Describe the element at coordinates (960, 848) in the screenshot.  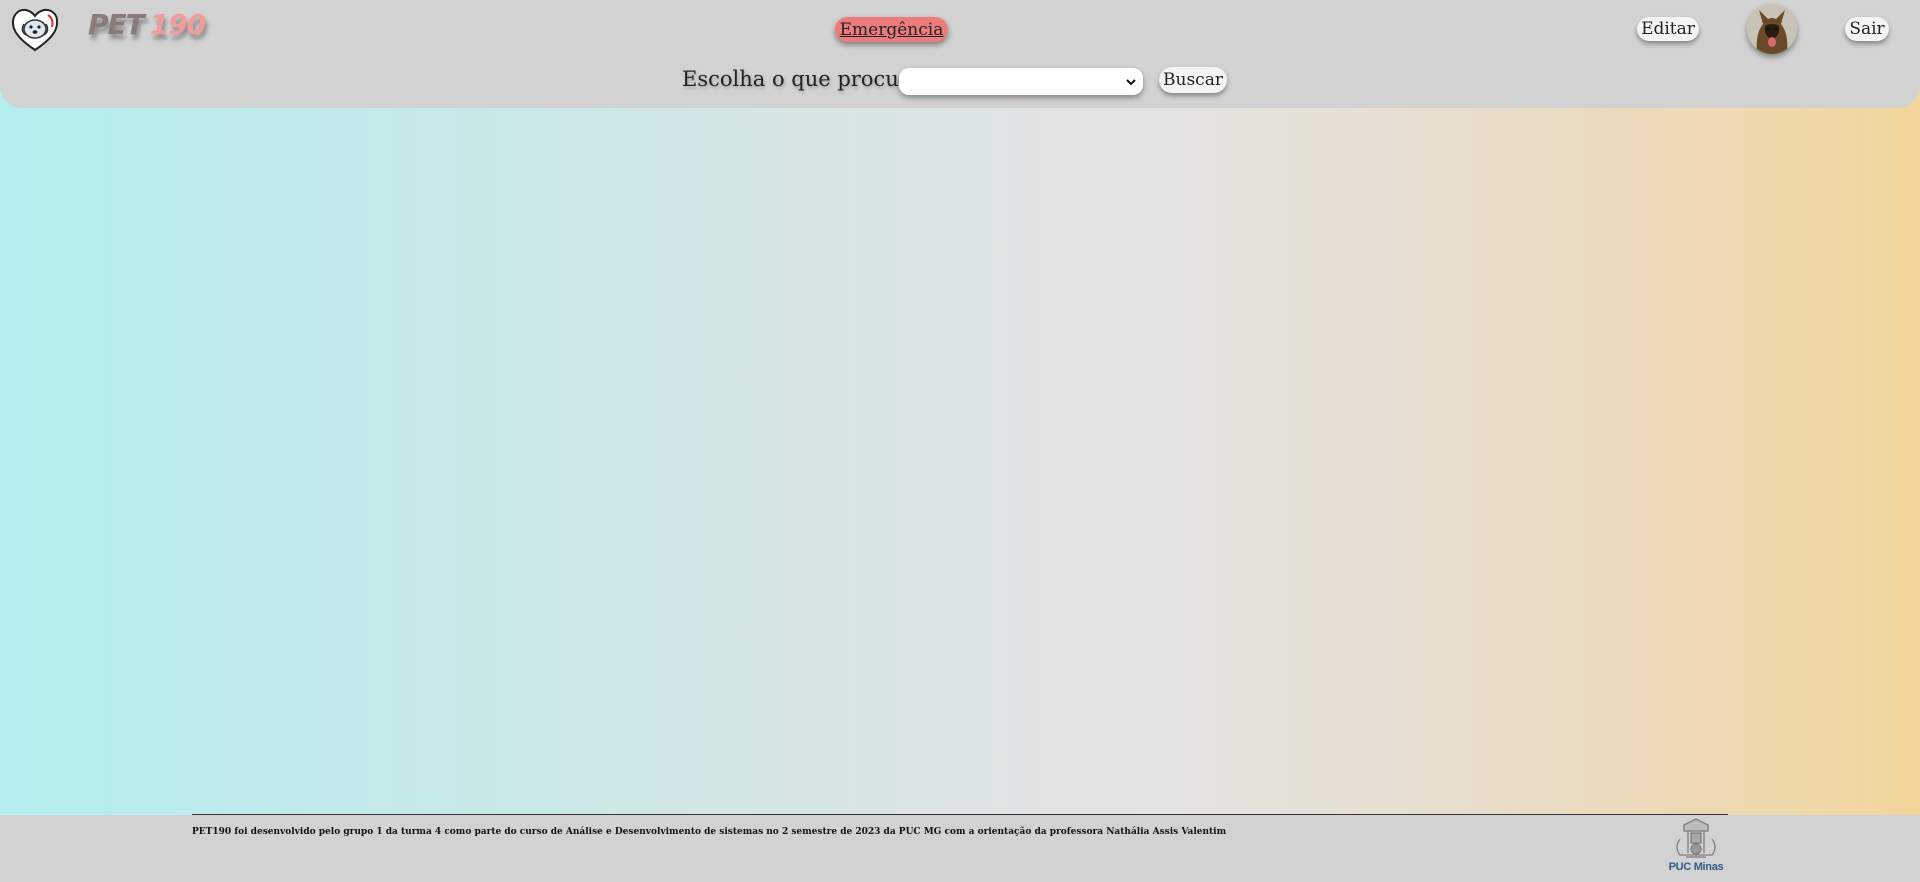
I see `footer` at that location.